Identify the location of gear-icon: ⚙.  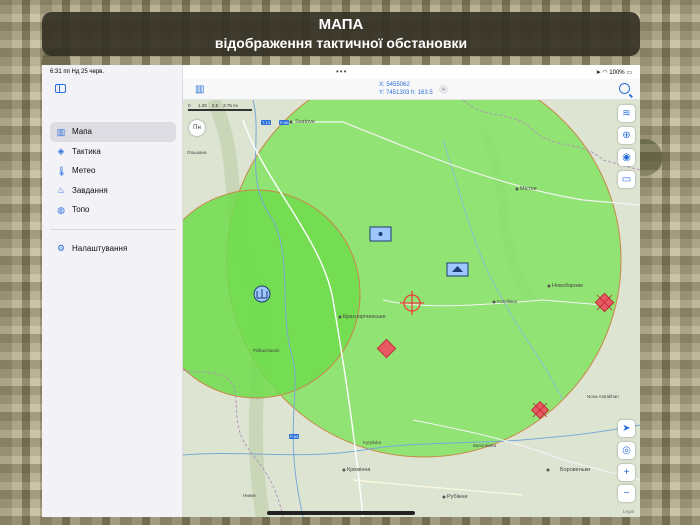
(61, 248).